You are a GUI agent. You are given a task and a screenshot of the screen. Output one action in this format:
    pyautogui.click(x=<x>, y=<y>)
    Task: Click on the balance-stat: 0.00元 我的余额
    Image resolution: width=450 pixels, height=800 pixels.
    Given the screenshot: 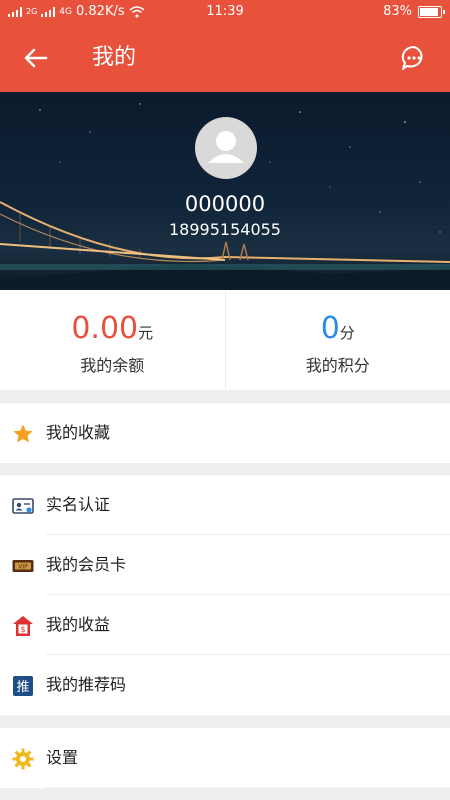 What is the action you would take?
    pyautogui.click(x=112, y=340)
    